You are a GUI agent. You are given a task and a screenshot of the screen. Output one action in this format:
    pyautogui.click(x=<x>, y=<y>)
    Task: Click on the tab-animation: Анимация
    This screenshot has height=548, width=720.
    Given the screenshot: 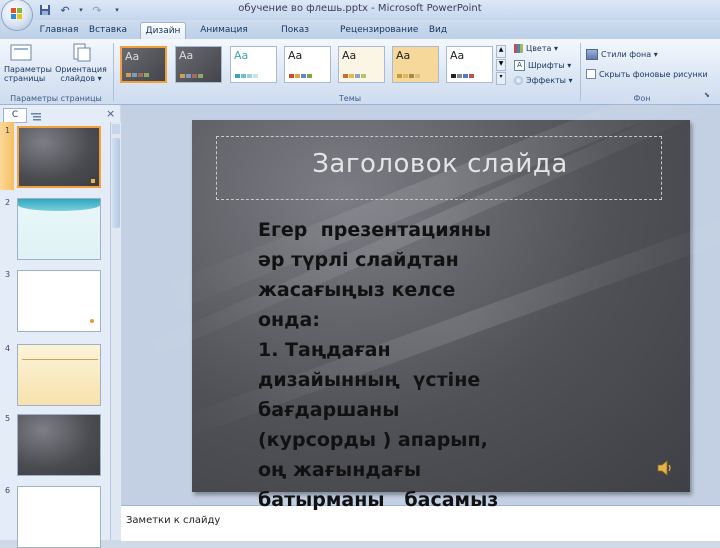 What is the action you would take?
    pyautogui.click(x=224, y=30)
    